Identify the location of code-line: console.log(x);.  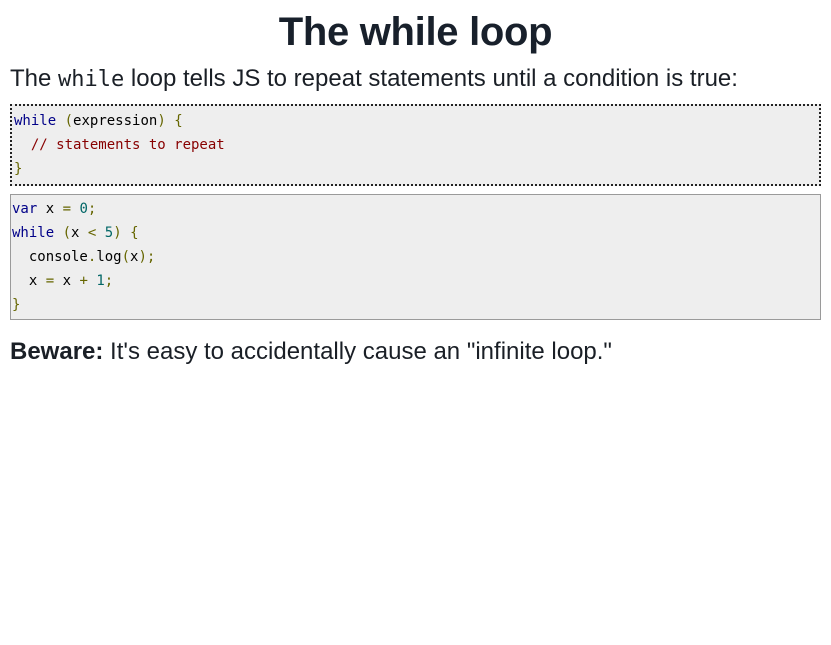
(415, 257).